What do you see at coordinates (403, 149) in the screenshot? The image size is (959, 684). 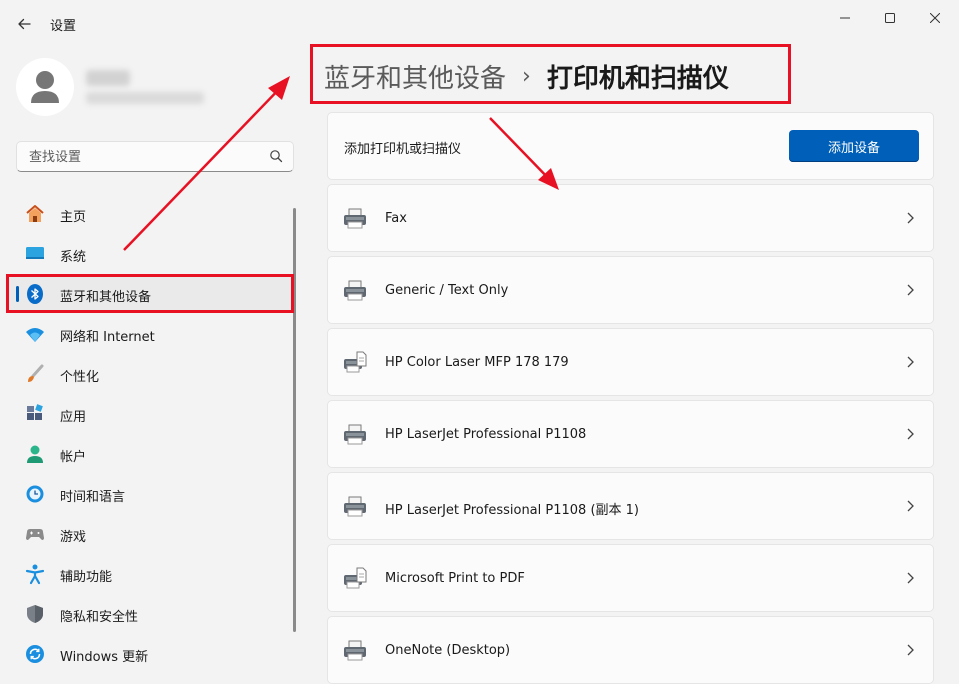 I see `add-printer-label: 添加打印机或扫描仪` at bounding box center [403, 149].